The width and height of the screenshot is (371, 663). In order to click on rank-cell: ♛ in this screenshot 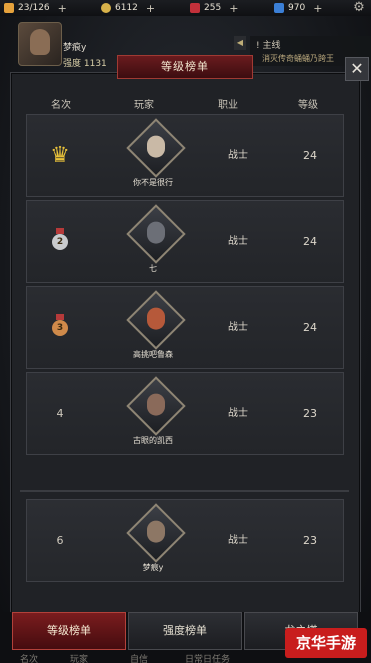, I will do `click(60, 155)`.